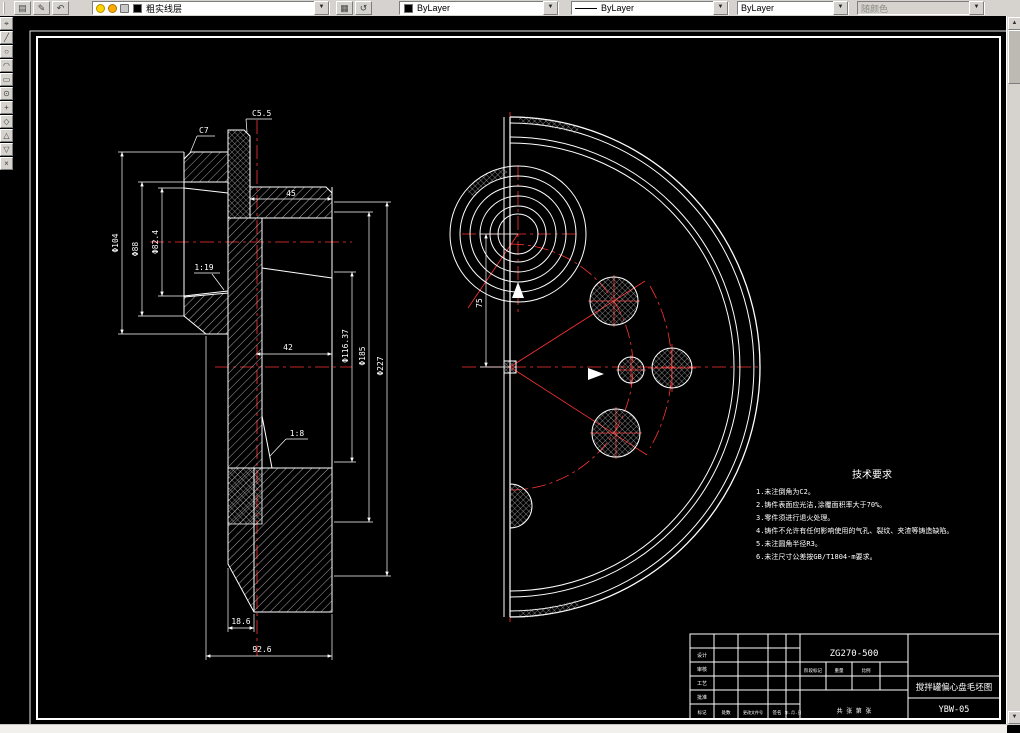 Image resolution: width=1020 pixels, height=733 pixels. Describe the element at coordinates (479, 8) in the screenshot. I see `color-combo: ByLayer ▼` at that location.